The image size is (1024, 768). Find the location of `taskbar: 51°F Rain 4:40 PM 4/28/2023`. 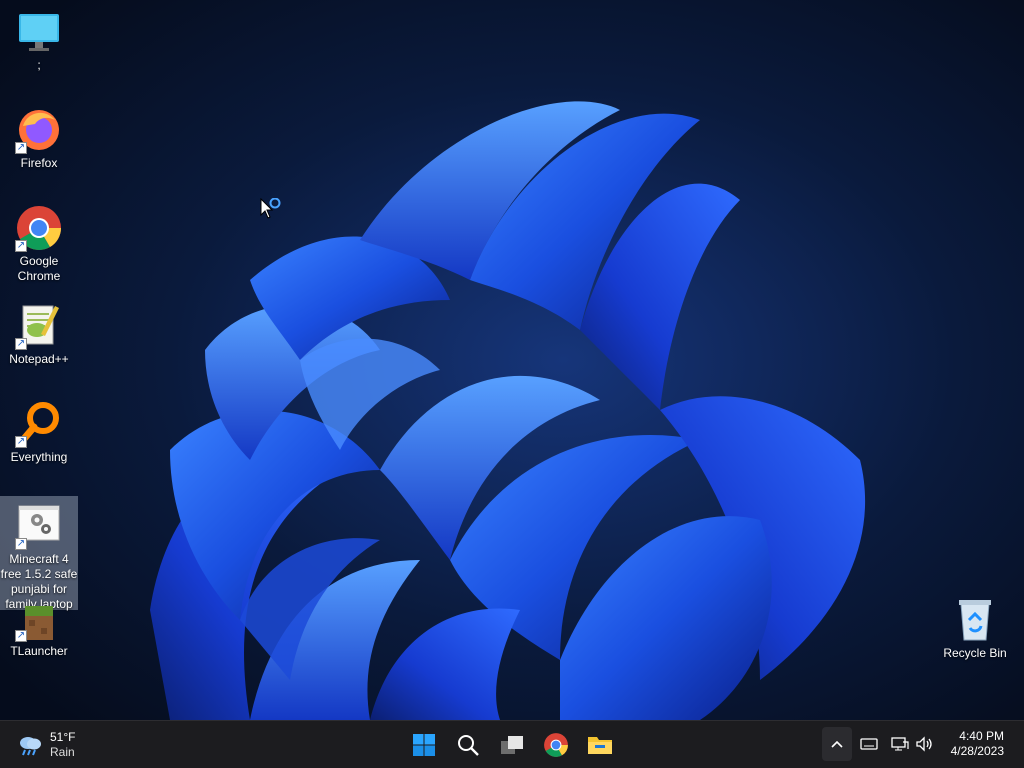

taskbar: 51°F Rain 4:40 PM 4/28/2023 is located at coordinates (512, 744).